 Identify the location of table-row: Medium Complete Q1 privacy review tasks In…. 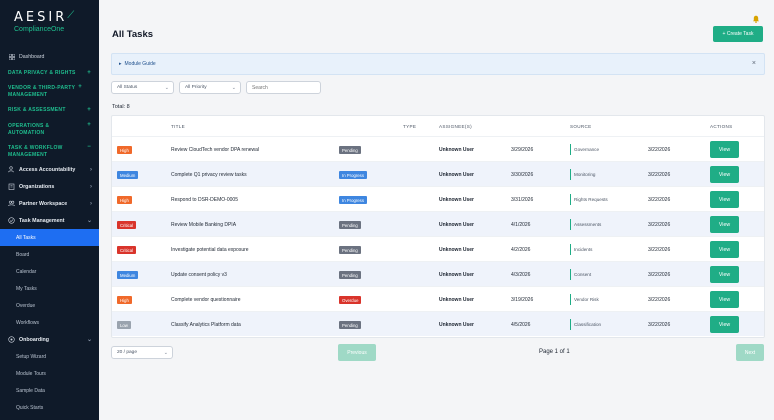
(438, 173).